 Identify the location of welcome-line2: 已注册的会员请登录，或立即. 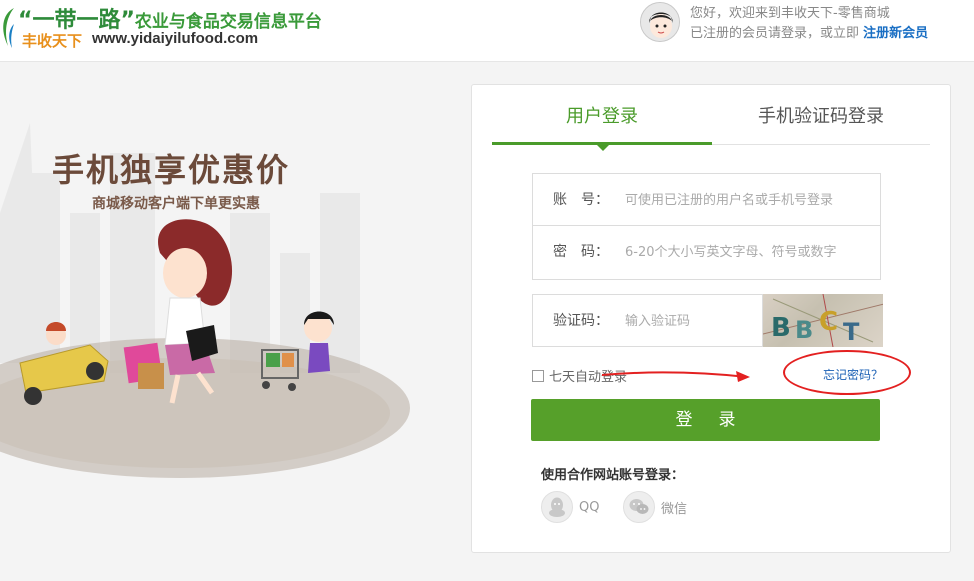
(775, 33).